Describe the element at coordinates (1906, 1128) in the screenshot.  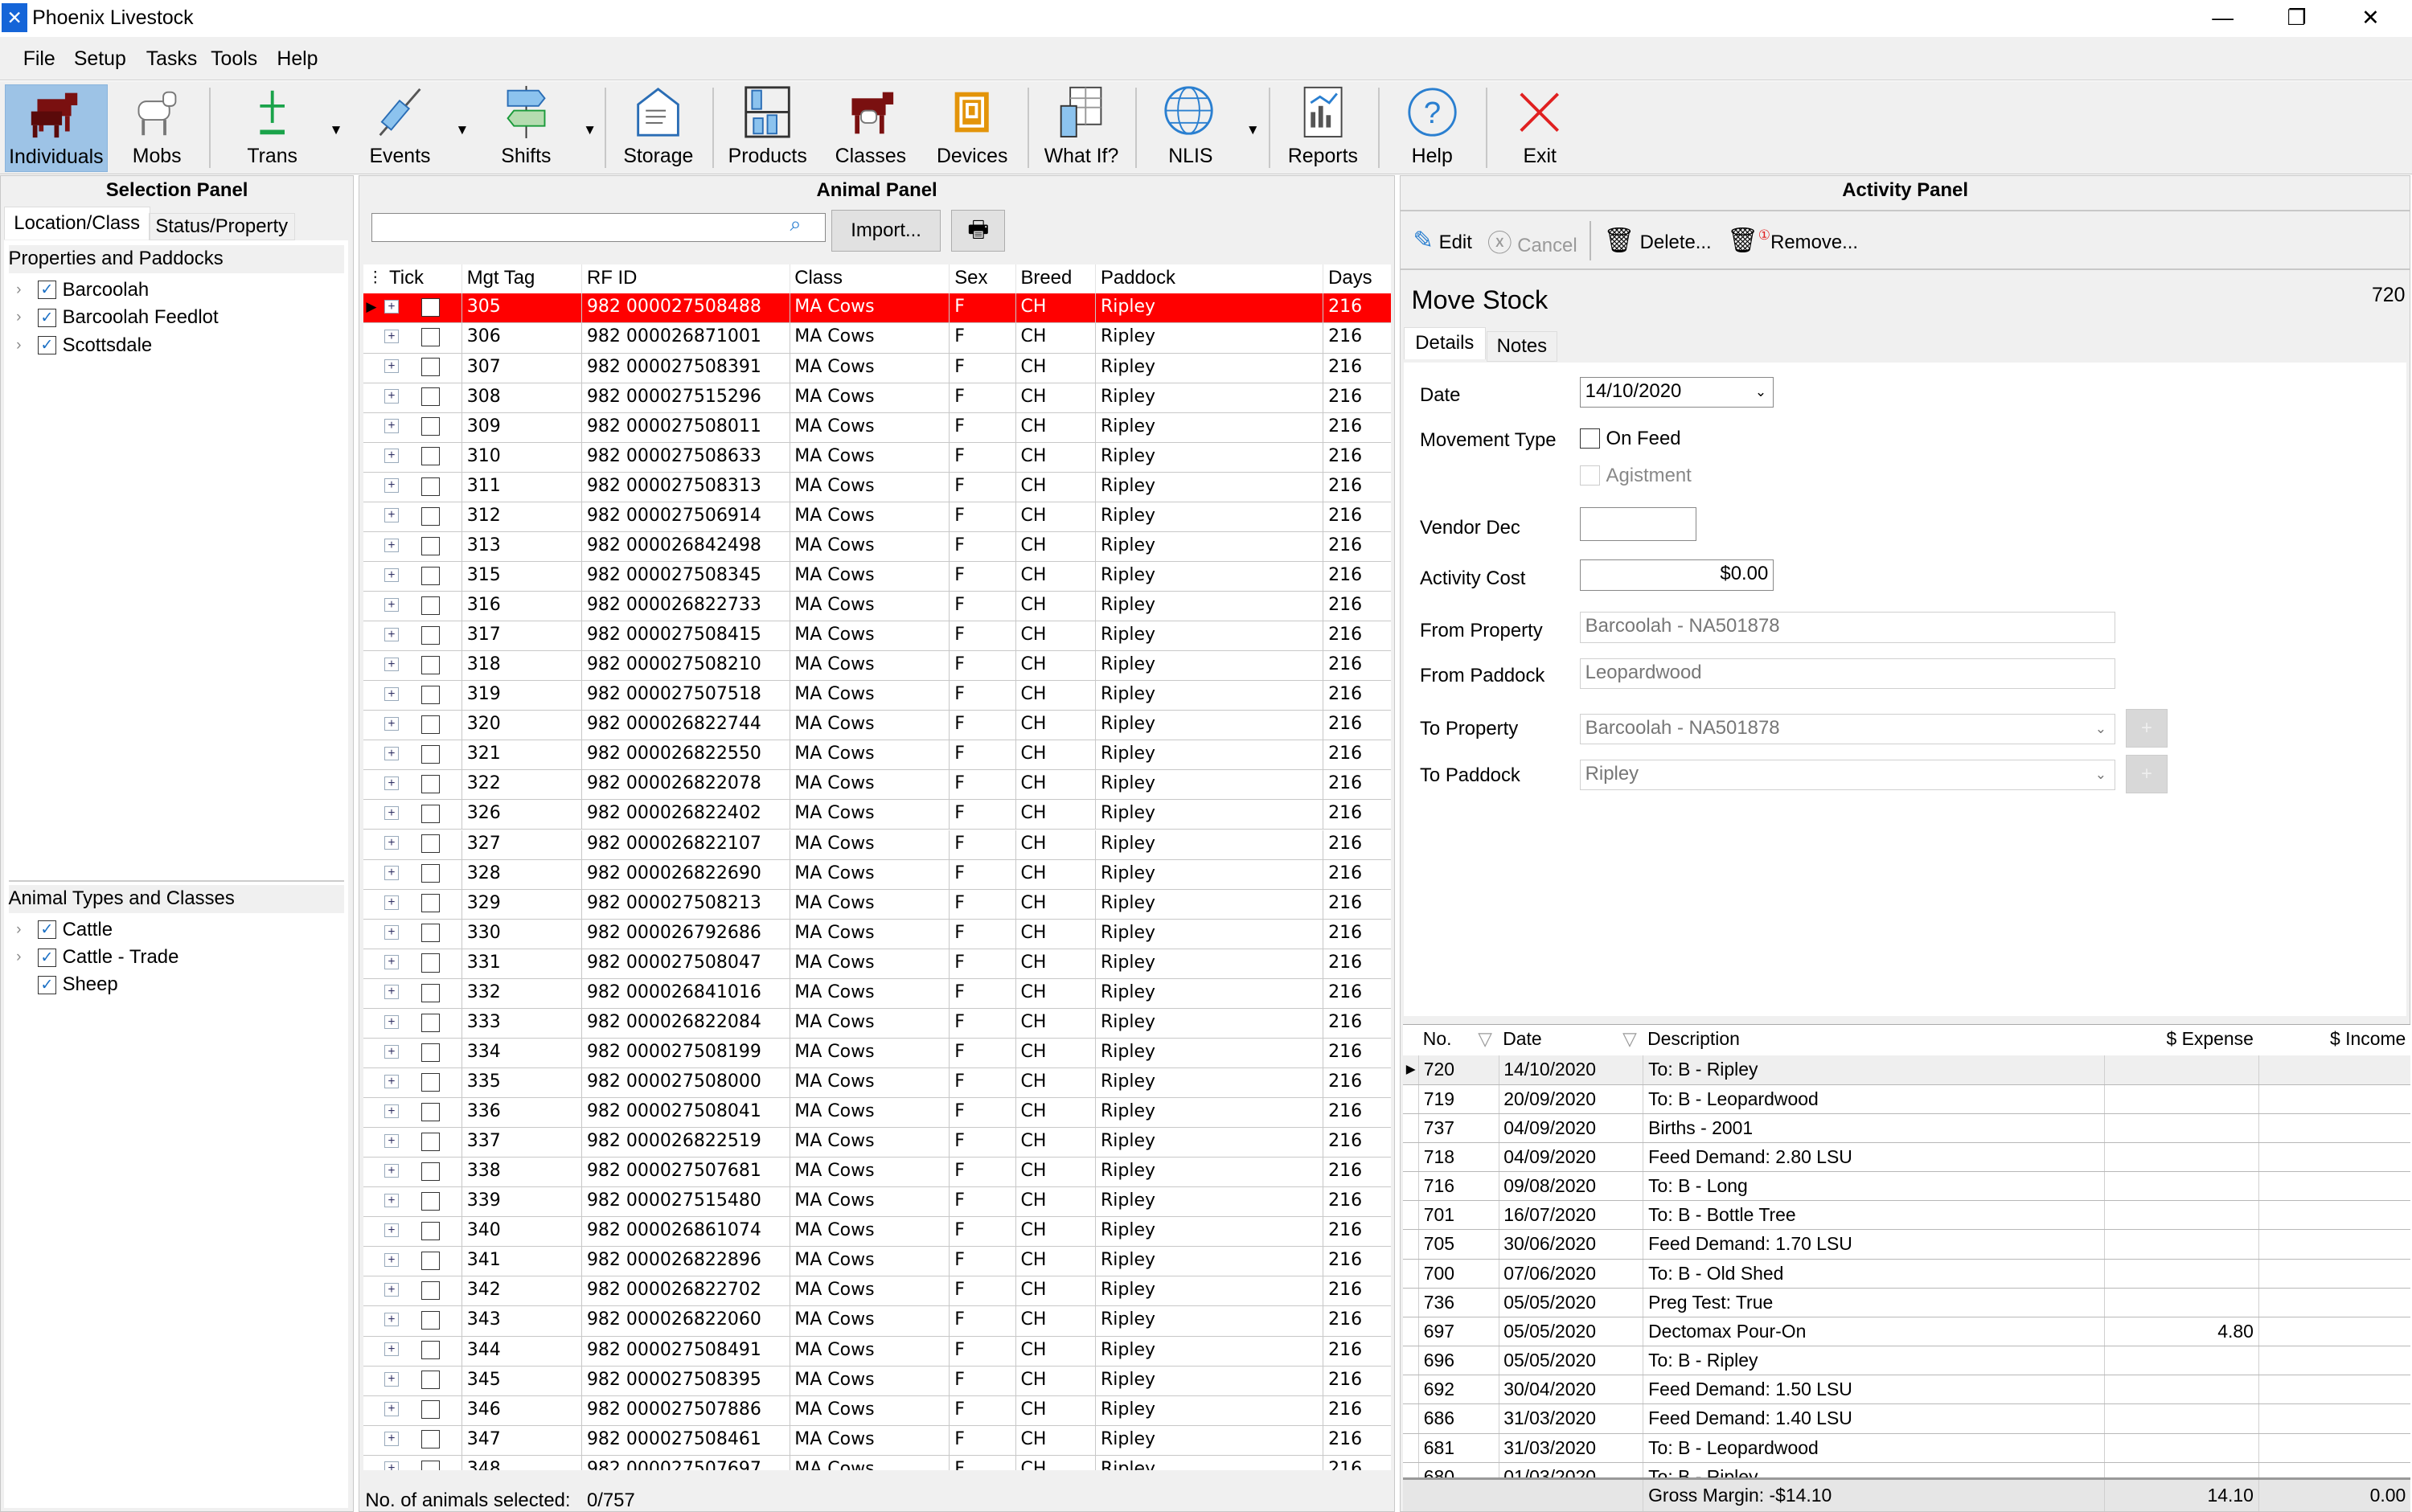
I see `history-row: 737 04/09/2020 Births - 2001` at that location.